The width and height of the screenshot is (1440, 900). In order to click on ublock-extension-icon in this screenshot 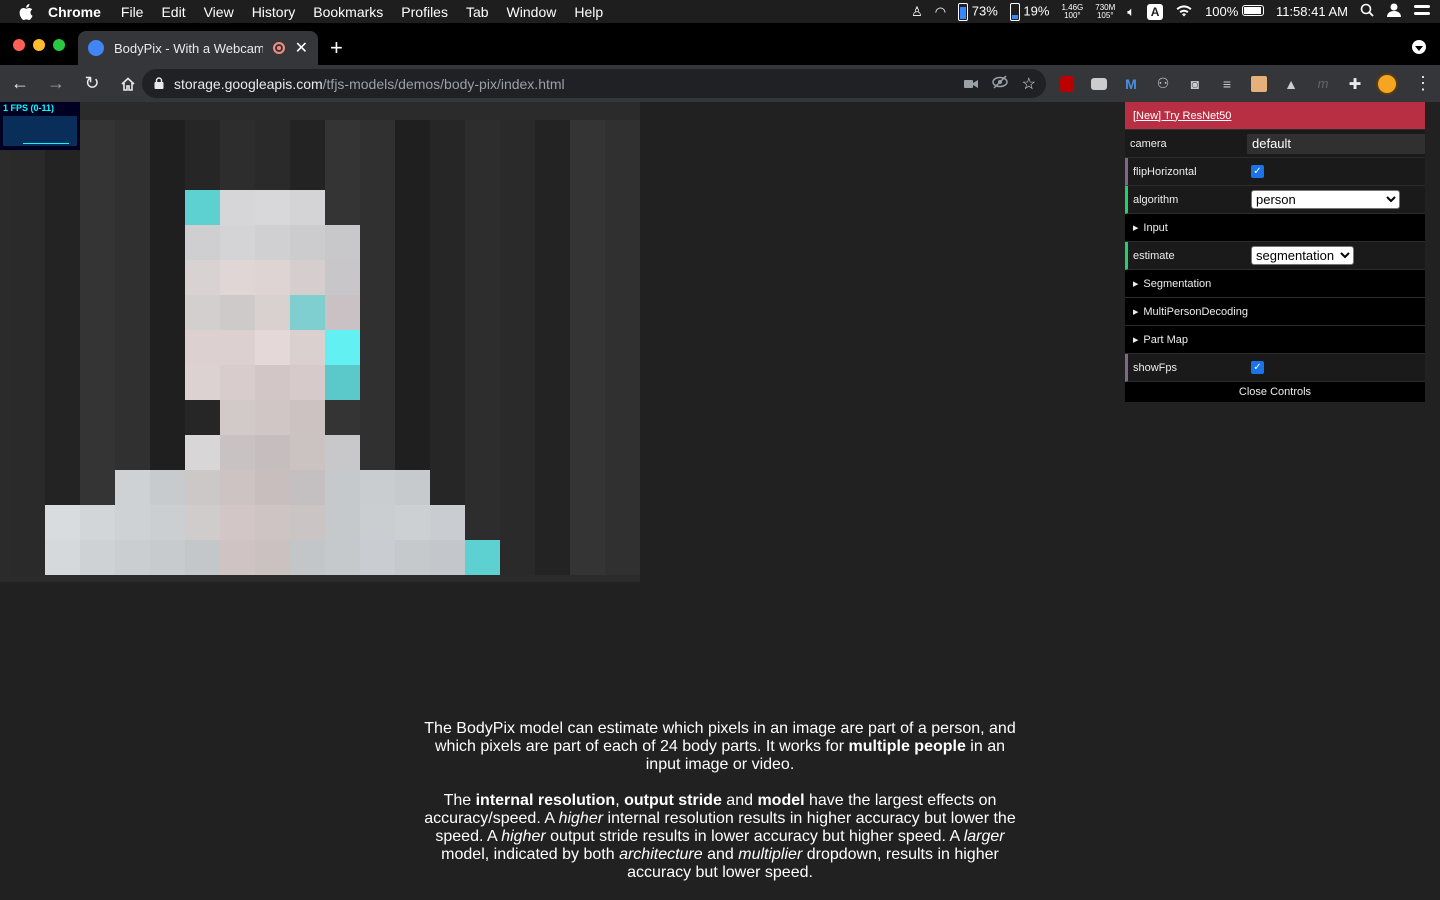, I will do `click(1067, 84)`.